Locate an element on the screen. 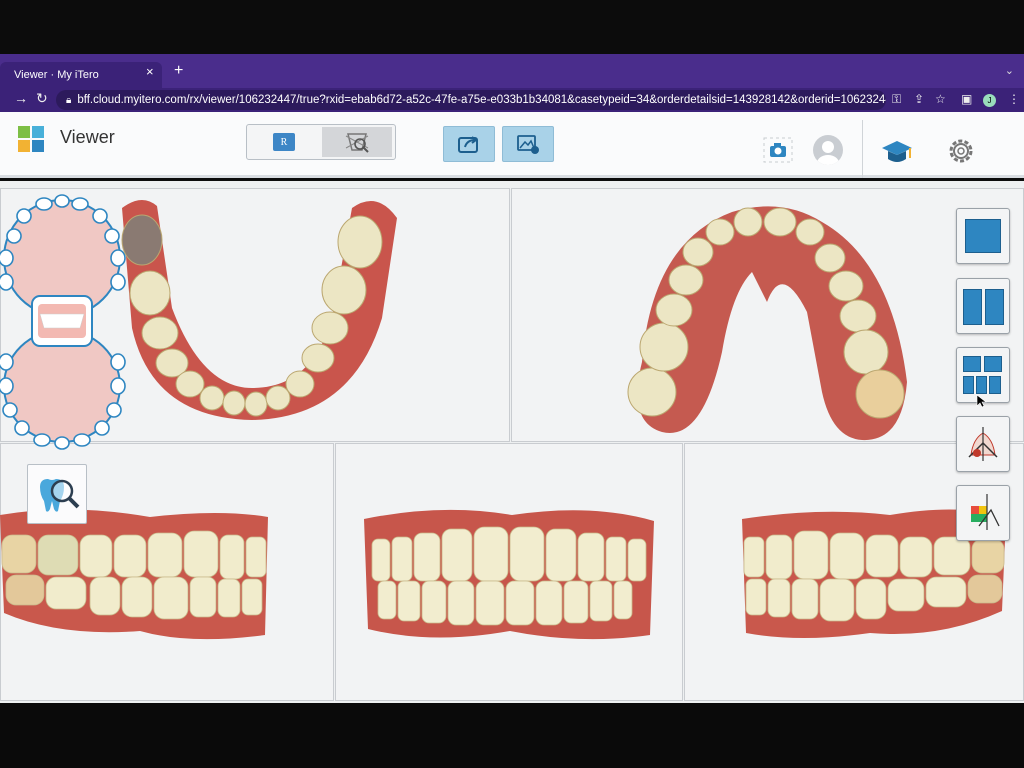 The height and width of the screenshot is (768, 1024). user-avatar is located at coordinates (828, 150).